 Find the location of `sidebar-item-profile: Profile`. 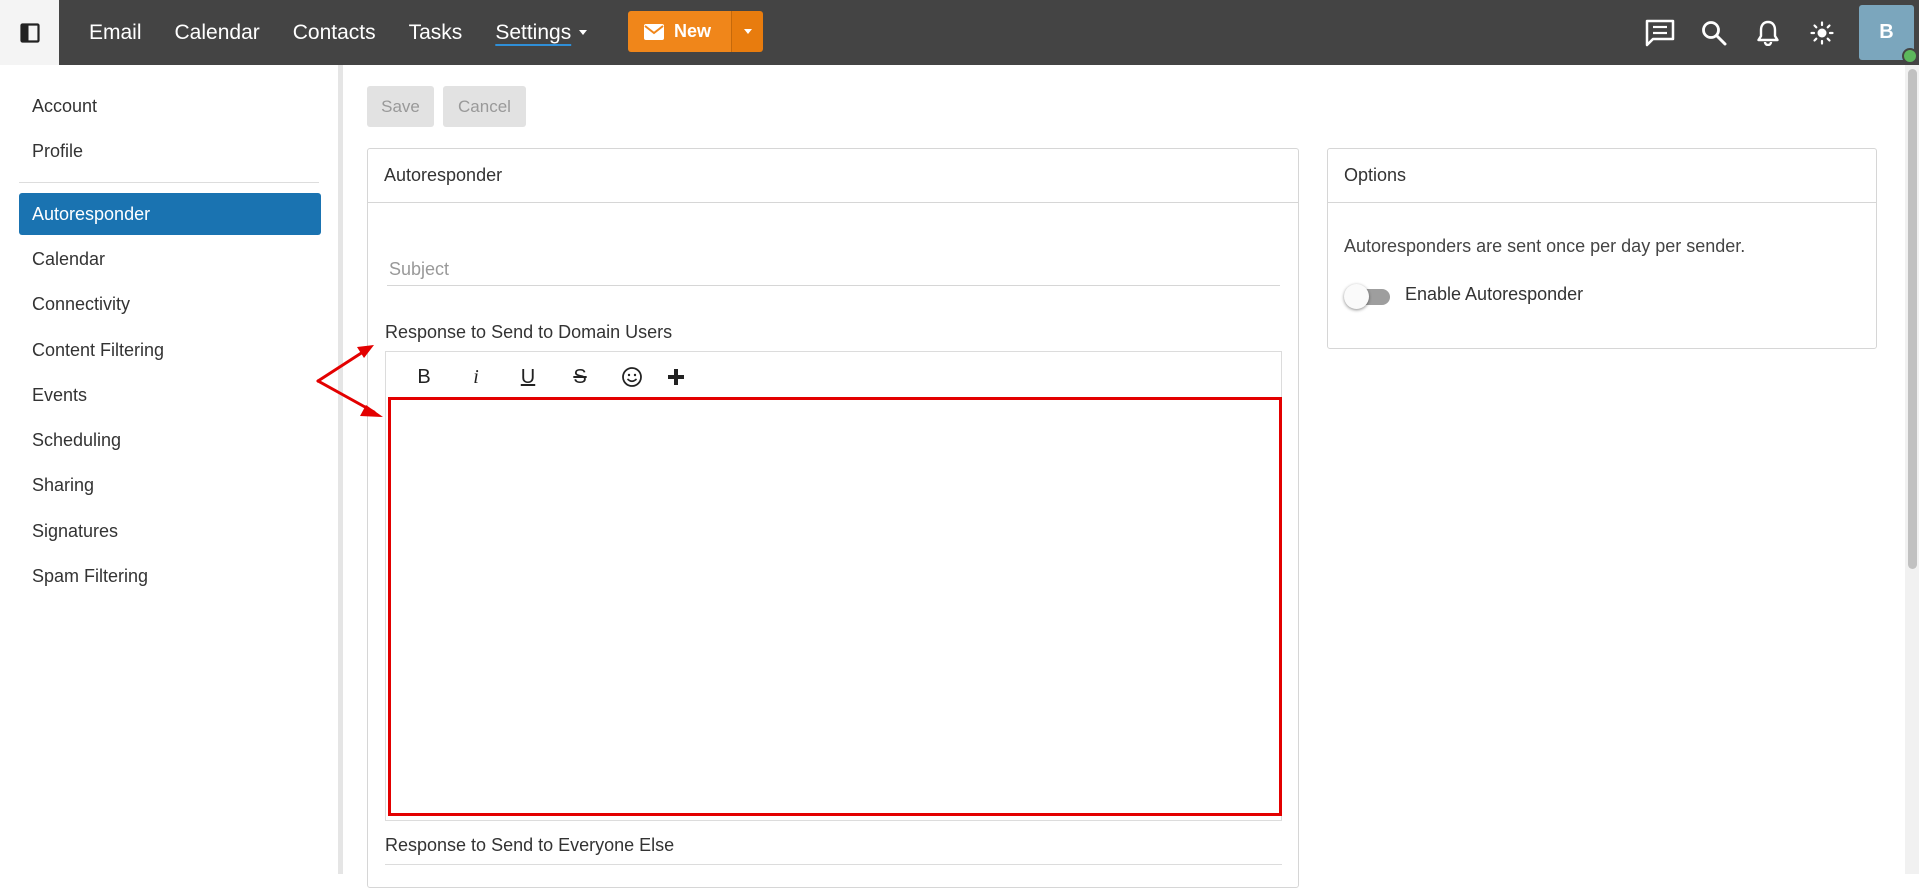

sidebar-item-profile: Profile is located at coordinates (57, 151).